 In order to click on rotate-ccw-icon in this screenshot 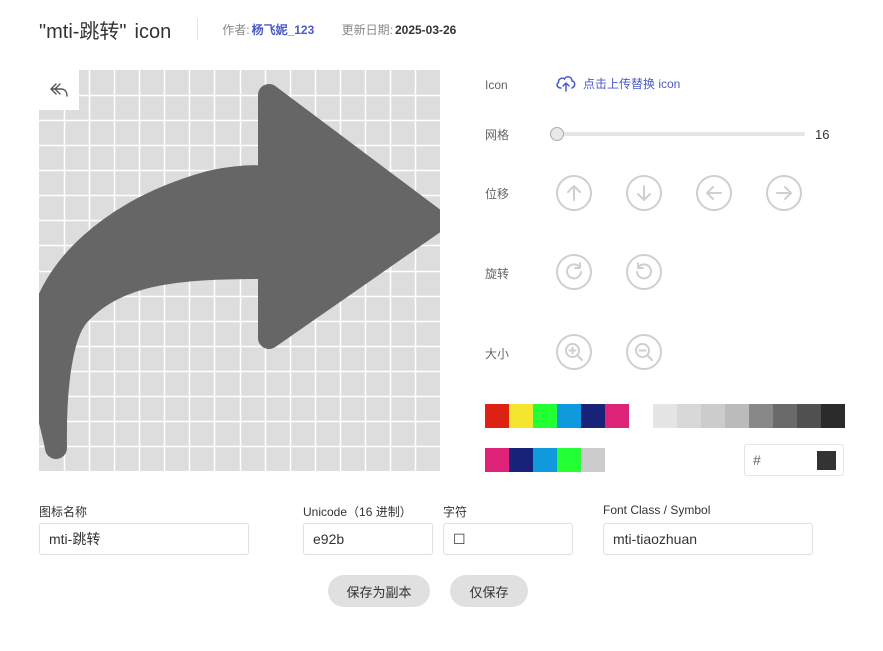, I will do `click(644, 271)`.